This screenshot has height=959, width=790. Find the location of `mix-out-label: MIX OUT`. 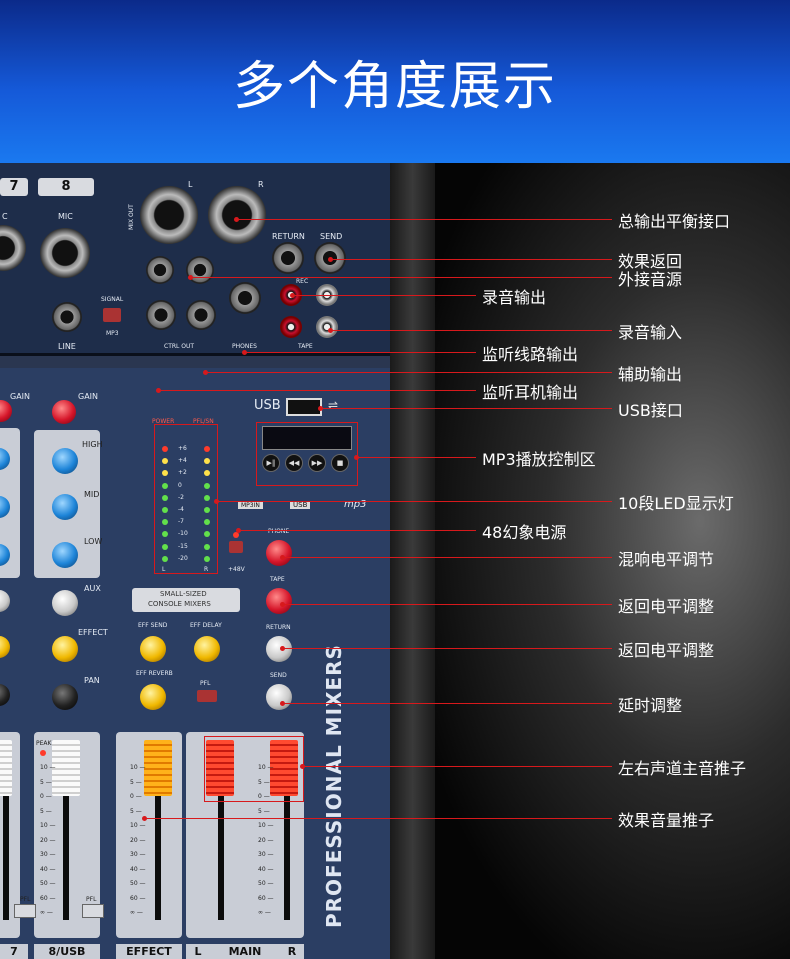

mix-out-label: MIX OUT is located at coordinates (131, 217).